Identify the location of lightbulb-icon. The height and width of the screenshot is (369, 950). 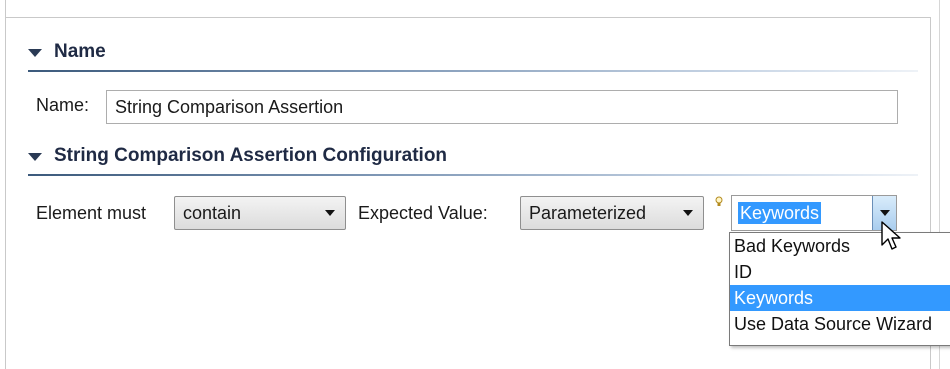
(719, 201).